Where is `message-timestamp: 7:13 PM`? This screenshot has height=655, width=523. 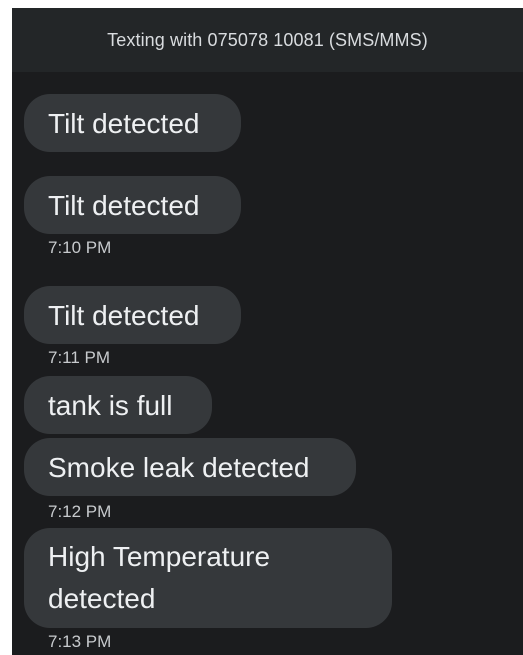 message-timestamp: 7:13 PM is located at coordinates (80, 641).